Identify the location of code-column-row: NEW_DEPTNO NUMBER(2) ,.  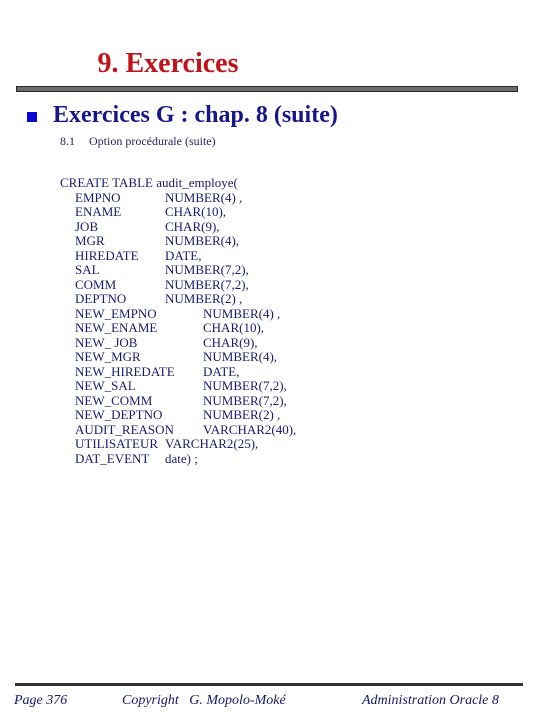
(170, 415).